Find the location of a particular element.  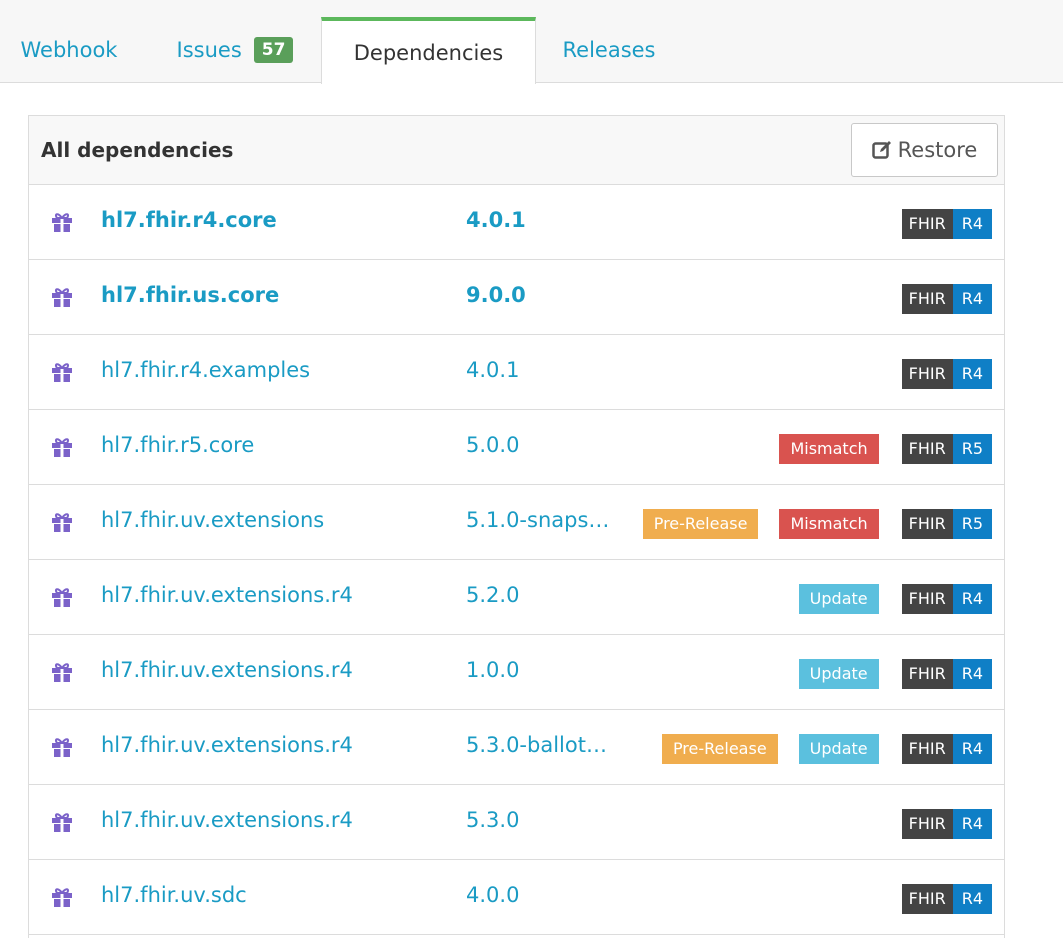

dependency-row: hl7.fhir.r4.examples 4.0.1 FHIR R4 is located at coordinates (516, 372).